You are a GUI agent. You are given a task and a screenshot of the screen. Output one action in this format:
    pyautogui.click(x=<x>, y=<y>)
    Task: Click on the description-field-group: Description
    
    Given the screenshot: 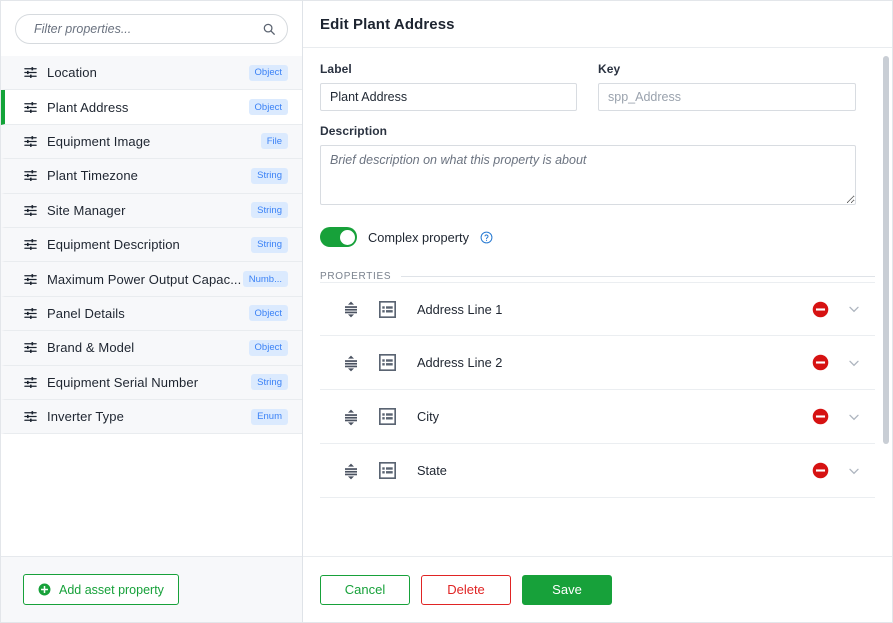 What is the action you would take?
    pyautogui.click(x=597, y=167)
    